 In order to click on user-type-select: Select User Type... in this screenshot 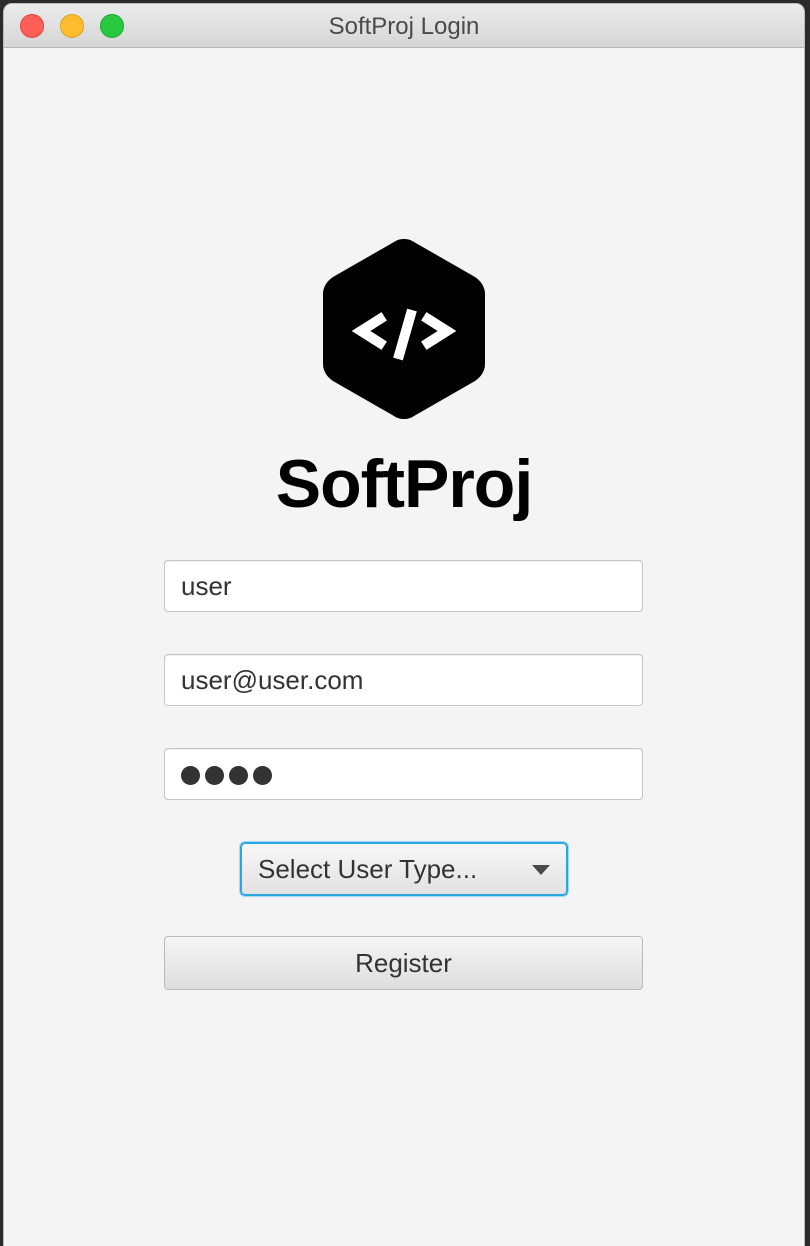, I will do `click(404, 869)`.